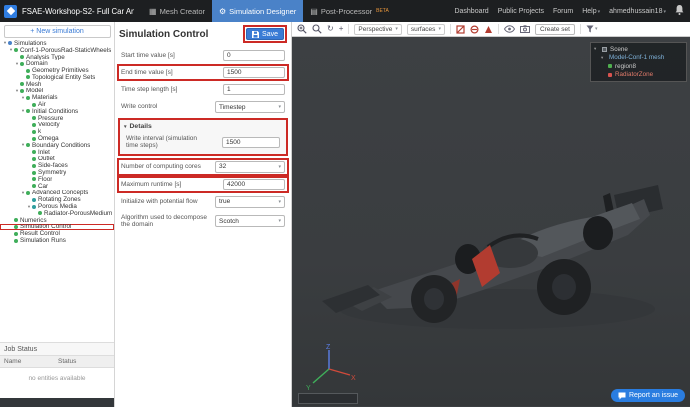  Describe the element at coordinates (57, 77) in the screenshot. I see `tree-item-topological-entity-sets: Topological Entity Sets` at that location.